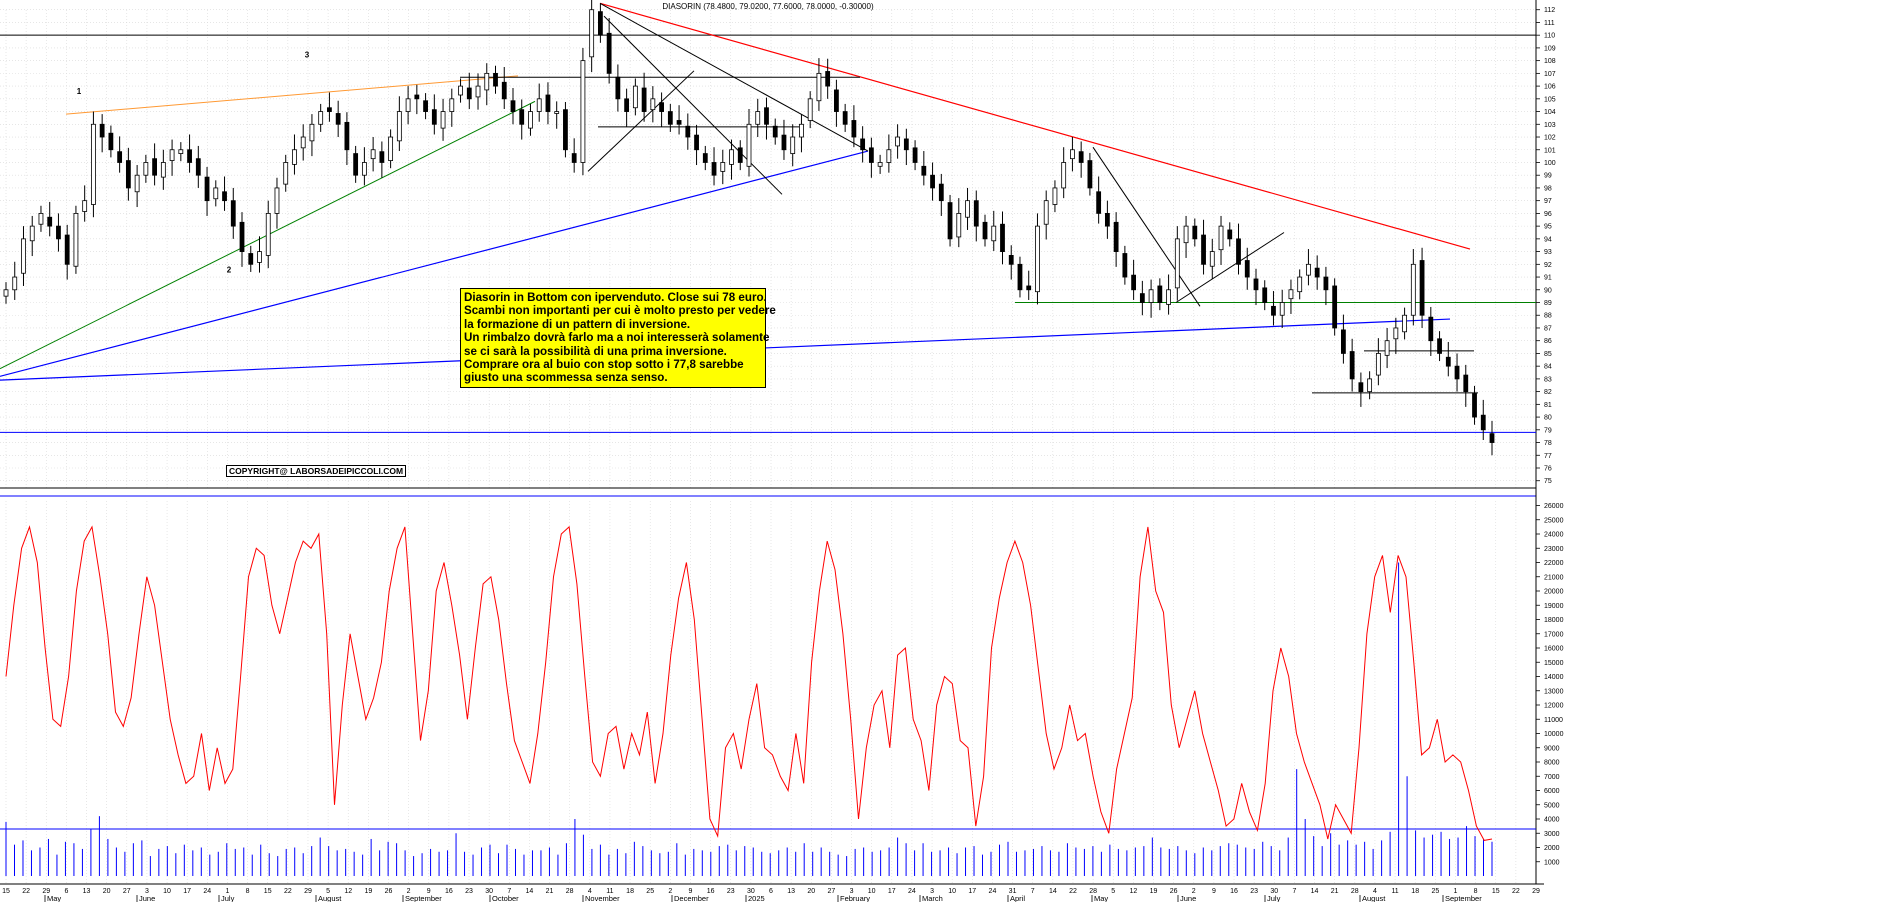 This screenshot has height=902, width=1890. Describe the element at coordinates (1548, 303) in the screenshot. I see `price-tick-label: 89` at that location.